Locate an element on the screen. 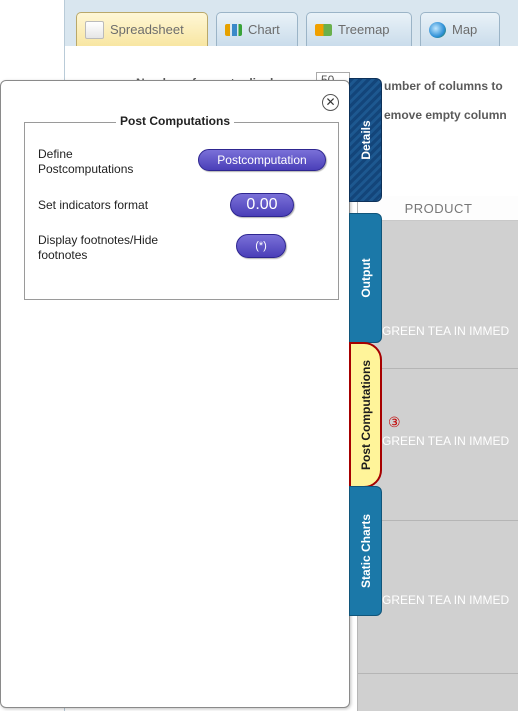 The image size is (518, 711). tab-label: Details is located at coordinates (365, 140).